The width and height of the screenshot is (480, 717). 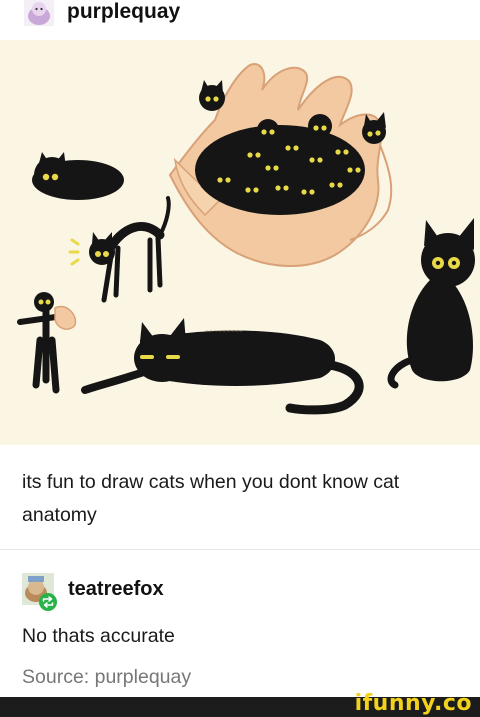 What do you see at coordinates (116, 589) in the screenshot?
I see `reblogger-name: teatreefox` at bounding box center [116, 589].